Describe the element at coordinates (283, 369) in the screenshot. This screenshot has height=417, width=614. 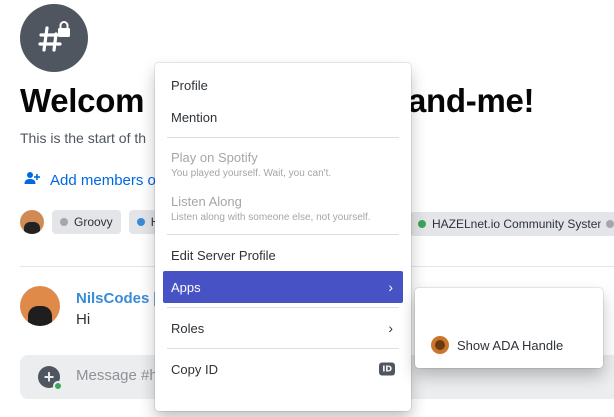
I see `menu-item-copy-id: Copy ID ID` at that location.